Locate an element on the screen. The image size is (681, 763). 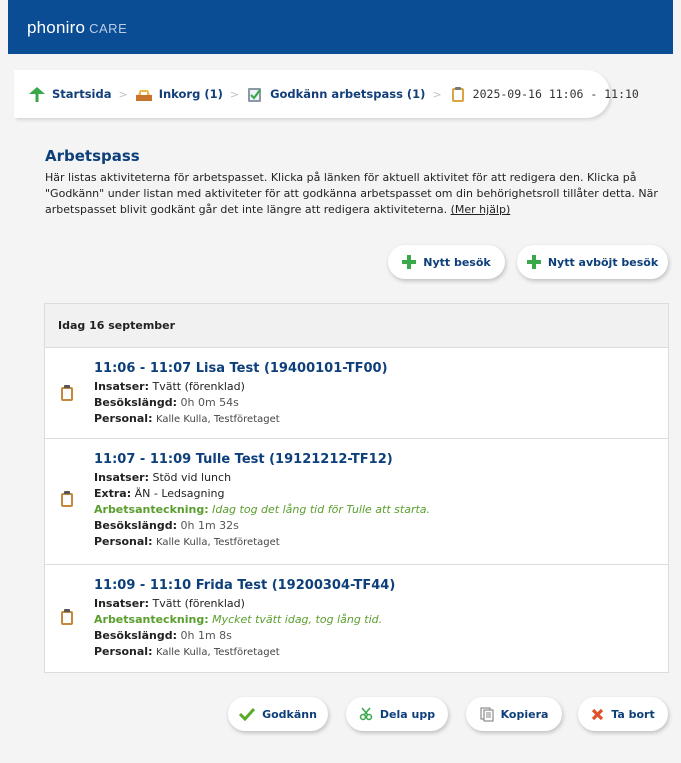
insatser-row: Insatser: Stöd vid lunch is located at coordinates (381, 478).